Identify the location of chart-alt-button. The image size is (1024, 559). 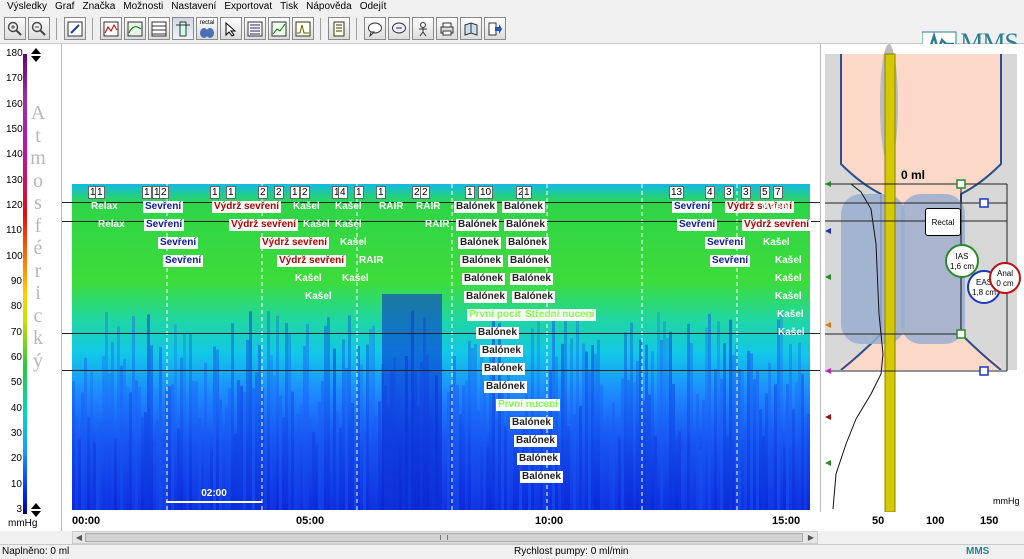
(303, 28).